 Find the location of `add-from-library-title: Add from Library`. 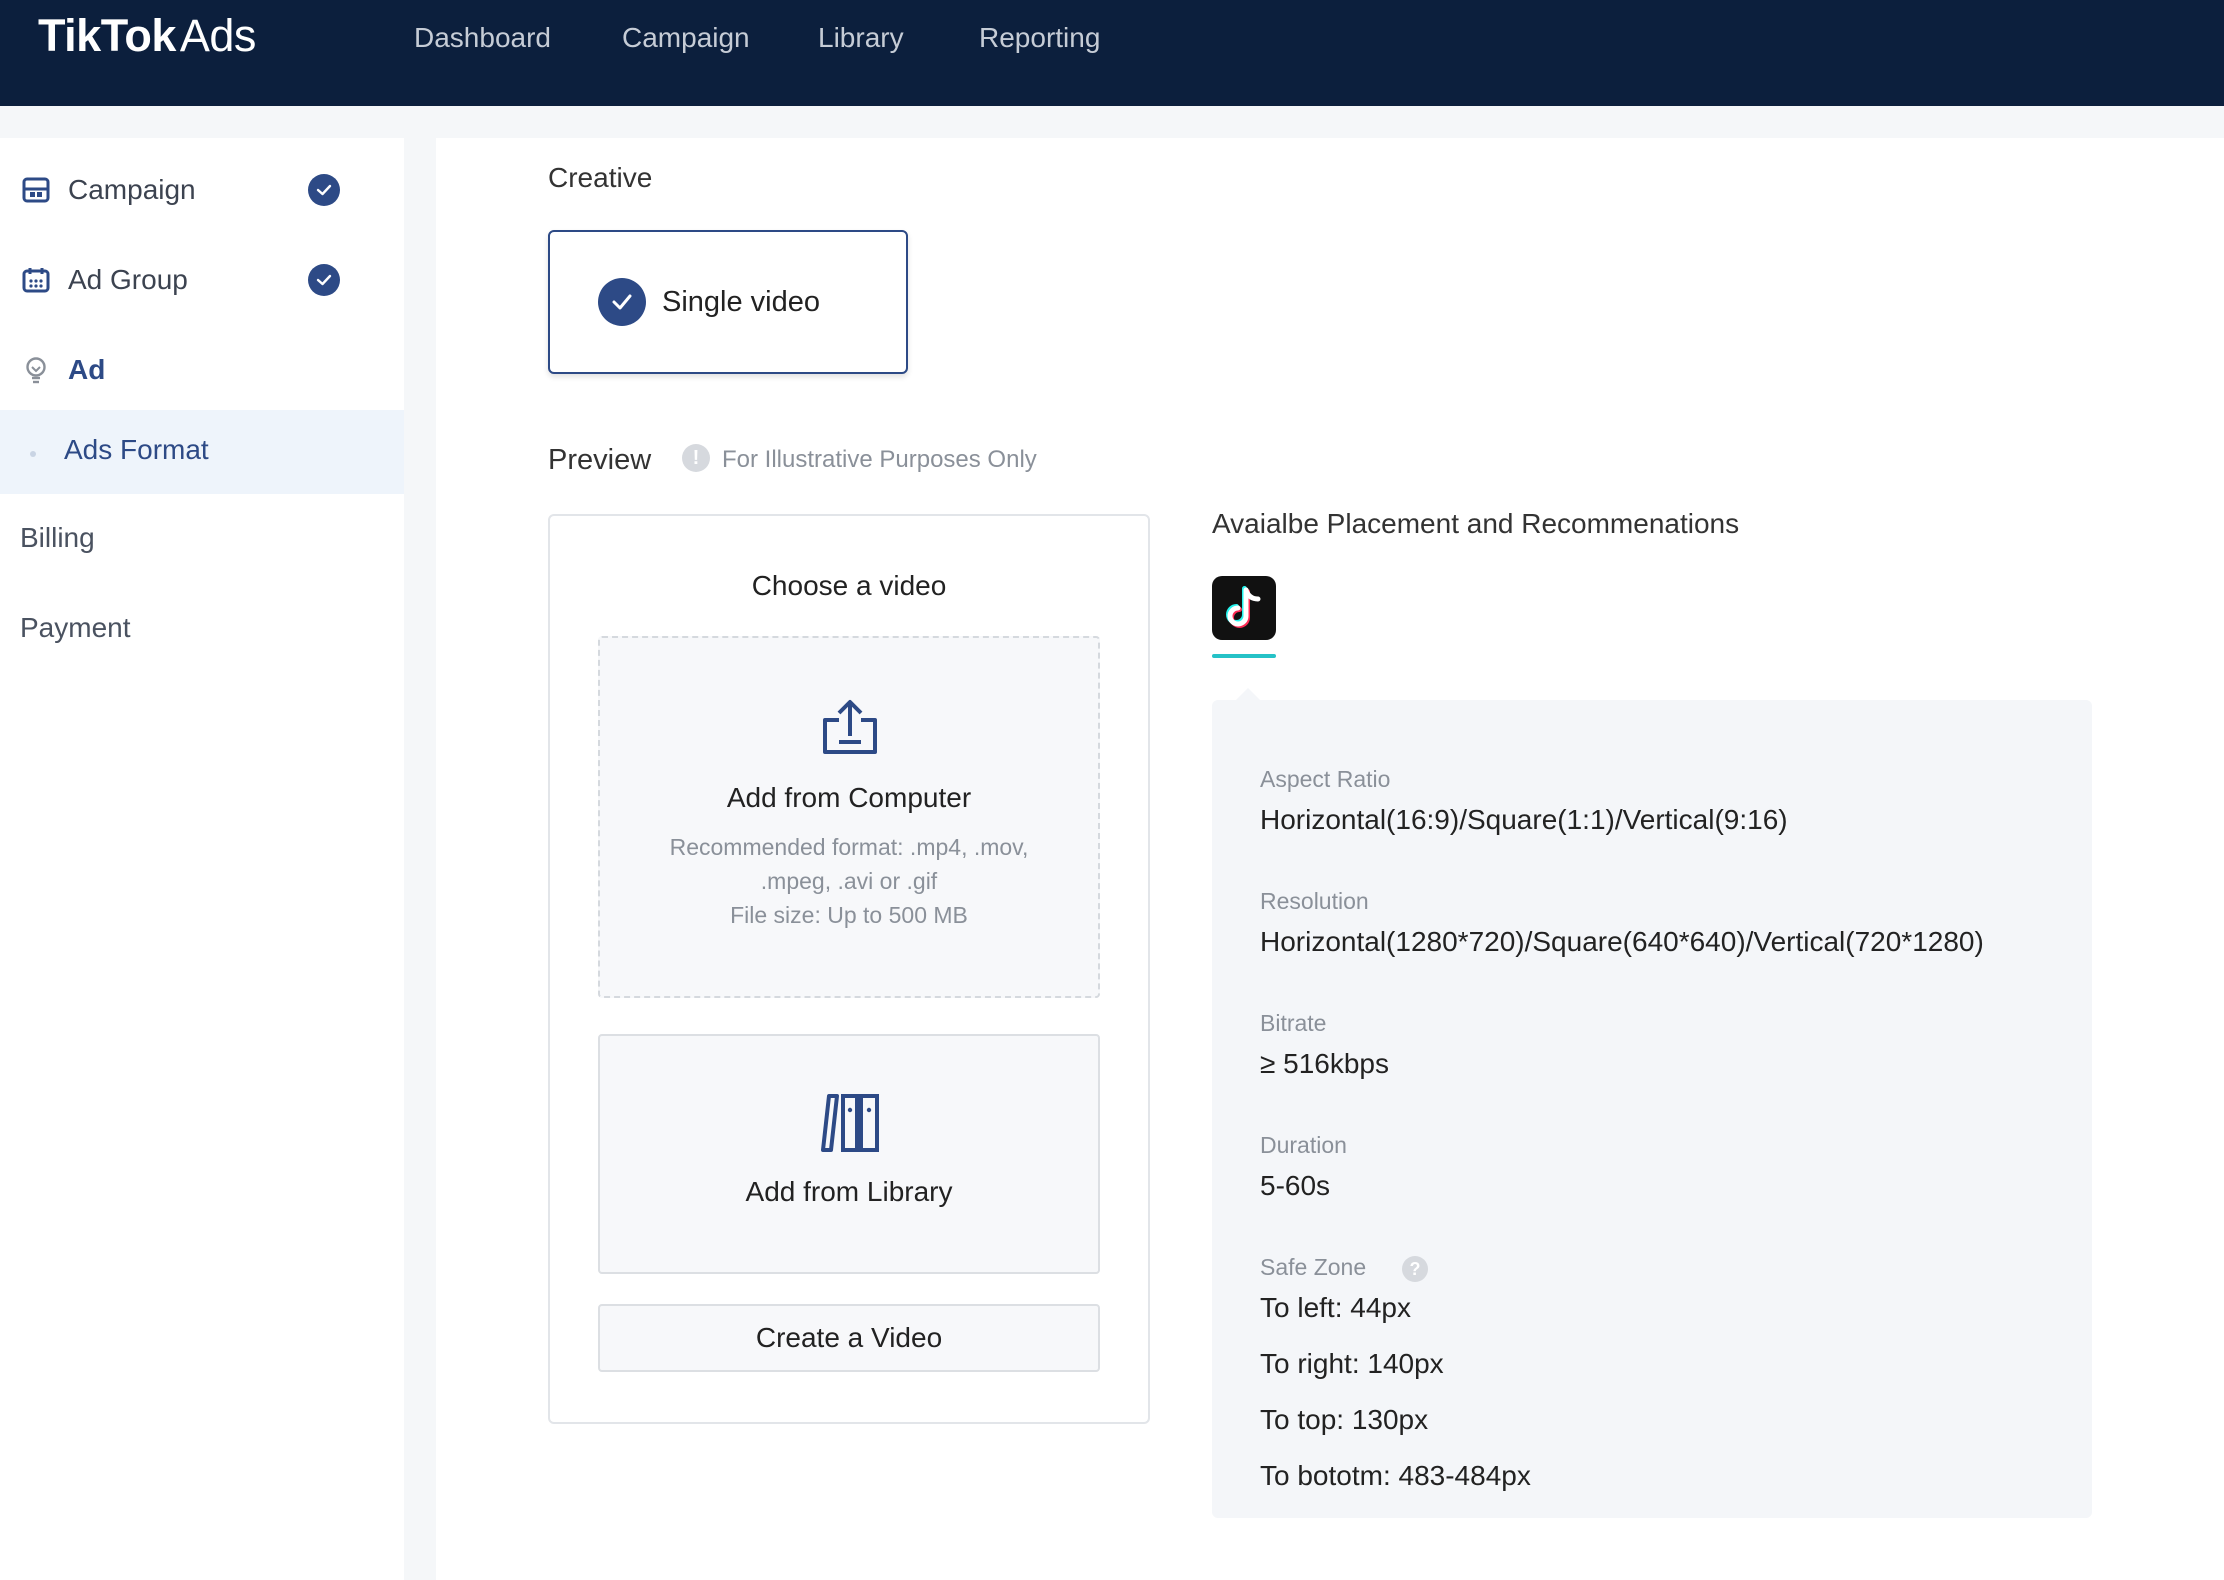

add-from-library-title: Add from Library is located at coordinates (849, 1191).